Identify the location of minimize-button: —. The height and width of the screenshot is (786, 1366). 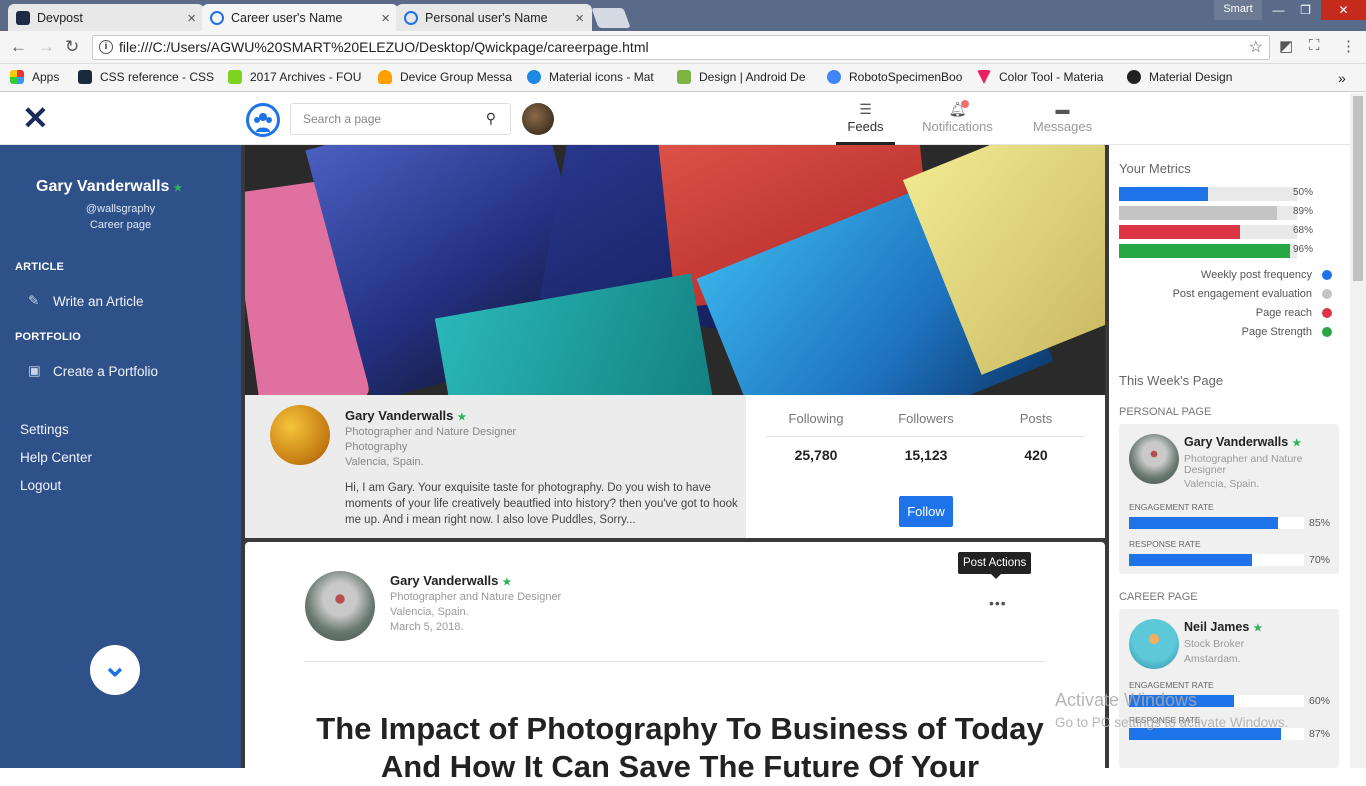
(1278, 10).